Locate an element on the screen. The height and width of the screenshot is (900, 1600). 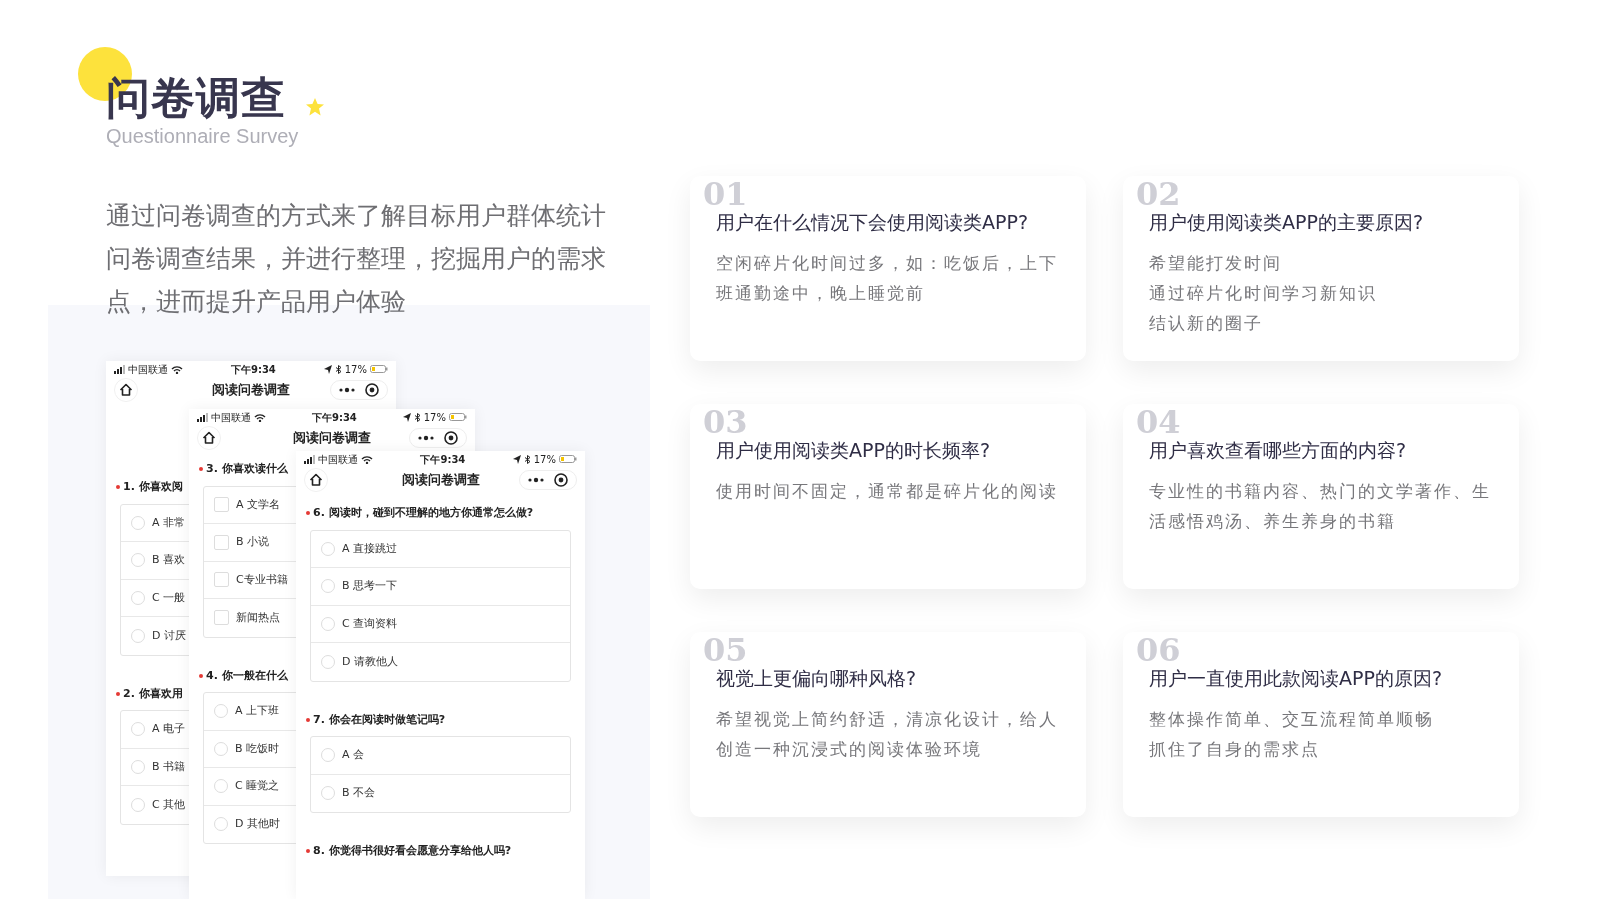
card-answer: 整体操作简单、交互流程简单顺畅 is located at coordinates (1292, 719).